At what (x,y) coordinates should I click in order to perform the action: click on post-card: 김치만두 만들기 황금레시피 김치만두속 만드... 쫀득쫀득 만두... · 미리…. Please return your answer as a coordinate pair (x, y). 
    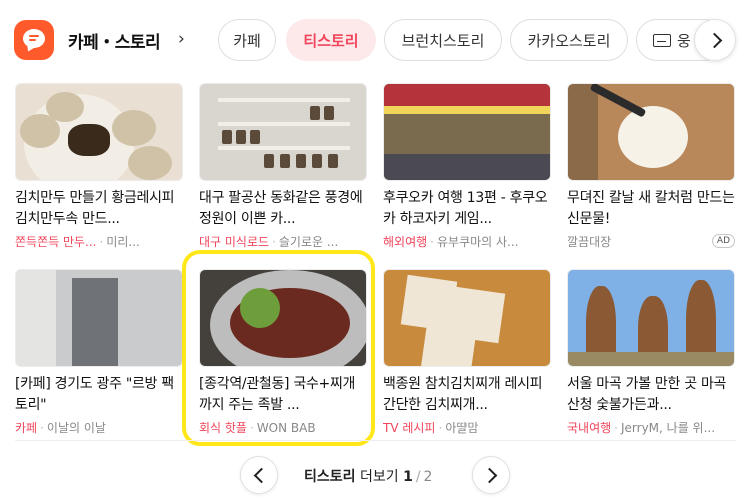
    Looking at the image, I should click on (99, 166).